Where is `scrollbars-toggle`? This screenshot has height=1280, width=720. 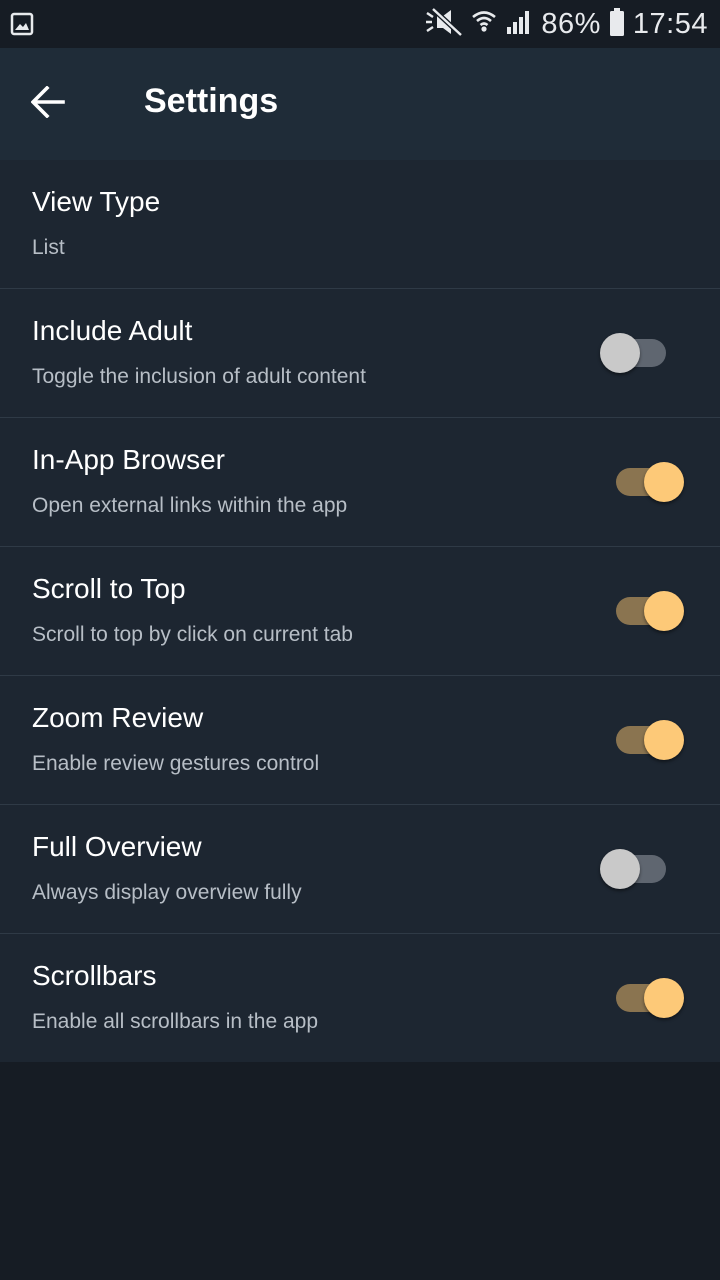
scrollbars-toggle is located at coordinates (642, 998).